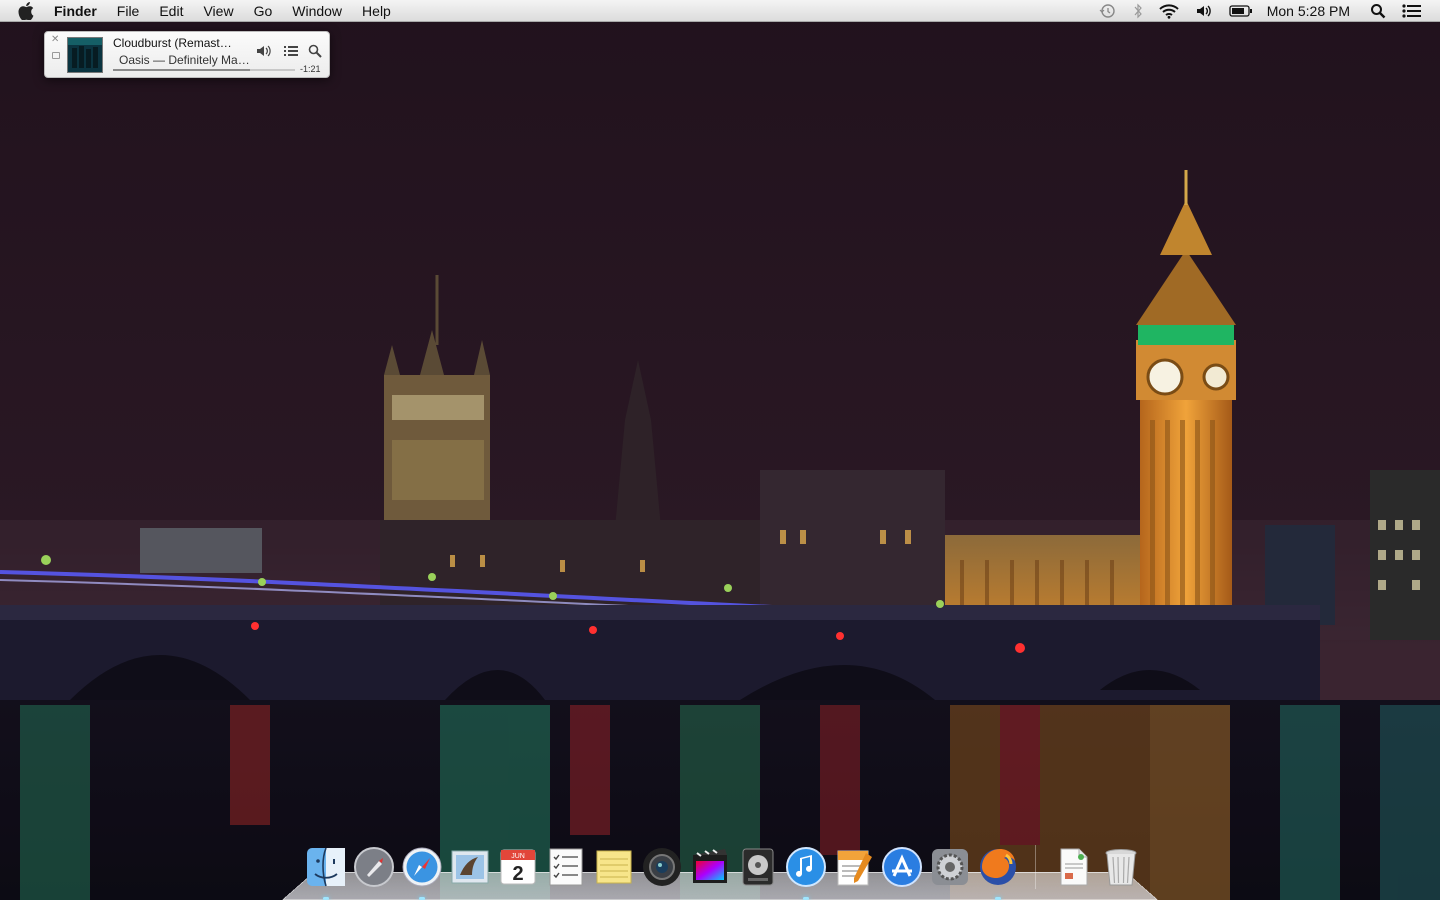 This screenshot has height=900, width=1440. I want to click on dock-system-preferences, so click(950, 867).